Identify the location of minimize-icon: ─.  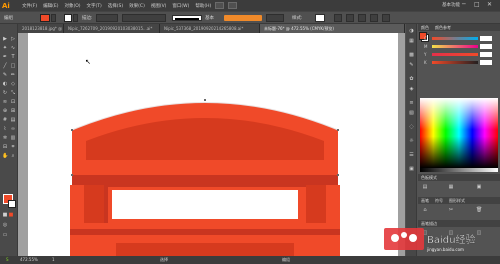
(464, 4).